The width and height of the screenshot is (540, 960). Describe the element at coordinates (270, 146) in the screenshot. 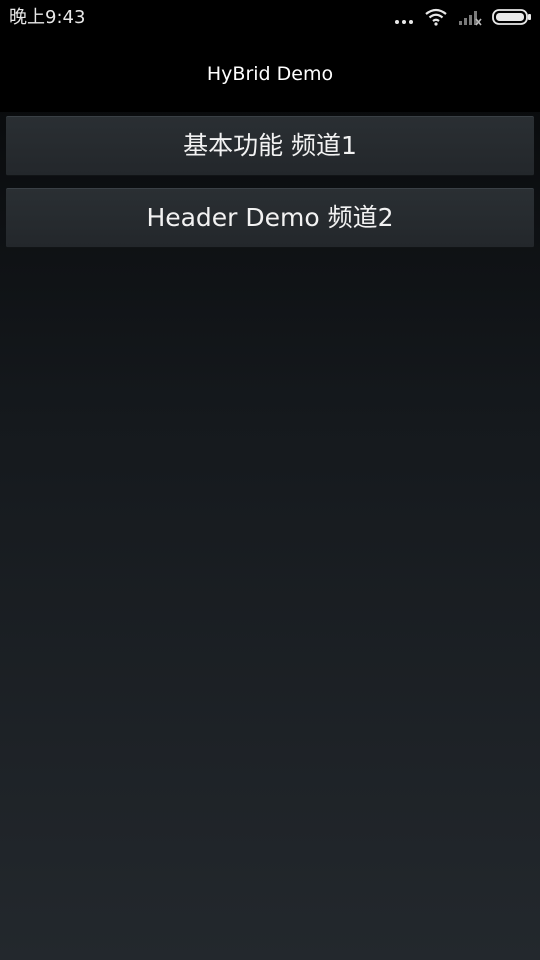

I see `channel-1-button: 基本功能 频道1` at that location.